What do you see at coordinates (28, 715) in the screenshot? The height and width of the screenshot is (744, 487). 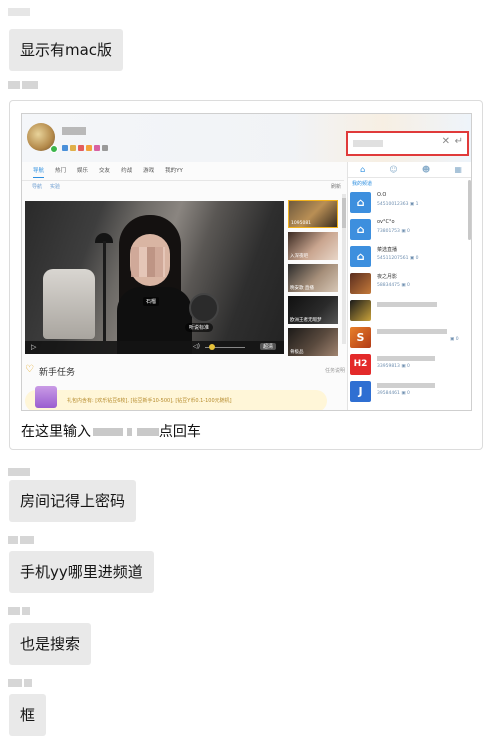 I see `chat-message: 框` at bounding box center [28, 715].